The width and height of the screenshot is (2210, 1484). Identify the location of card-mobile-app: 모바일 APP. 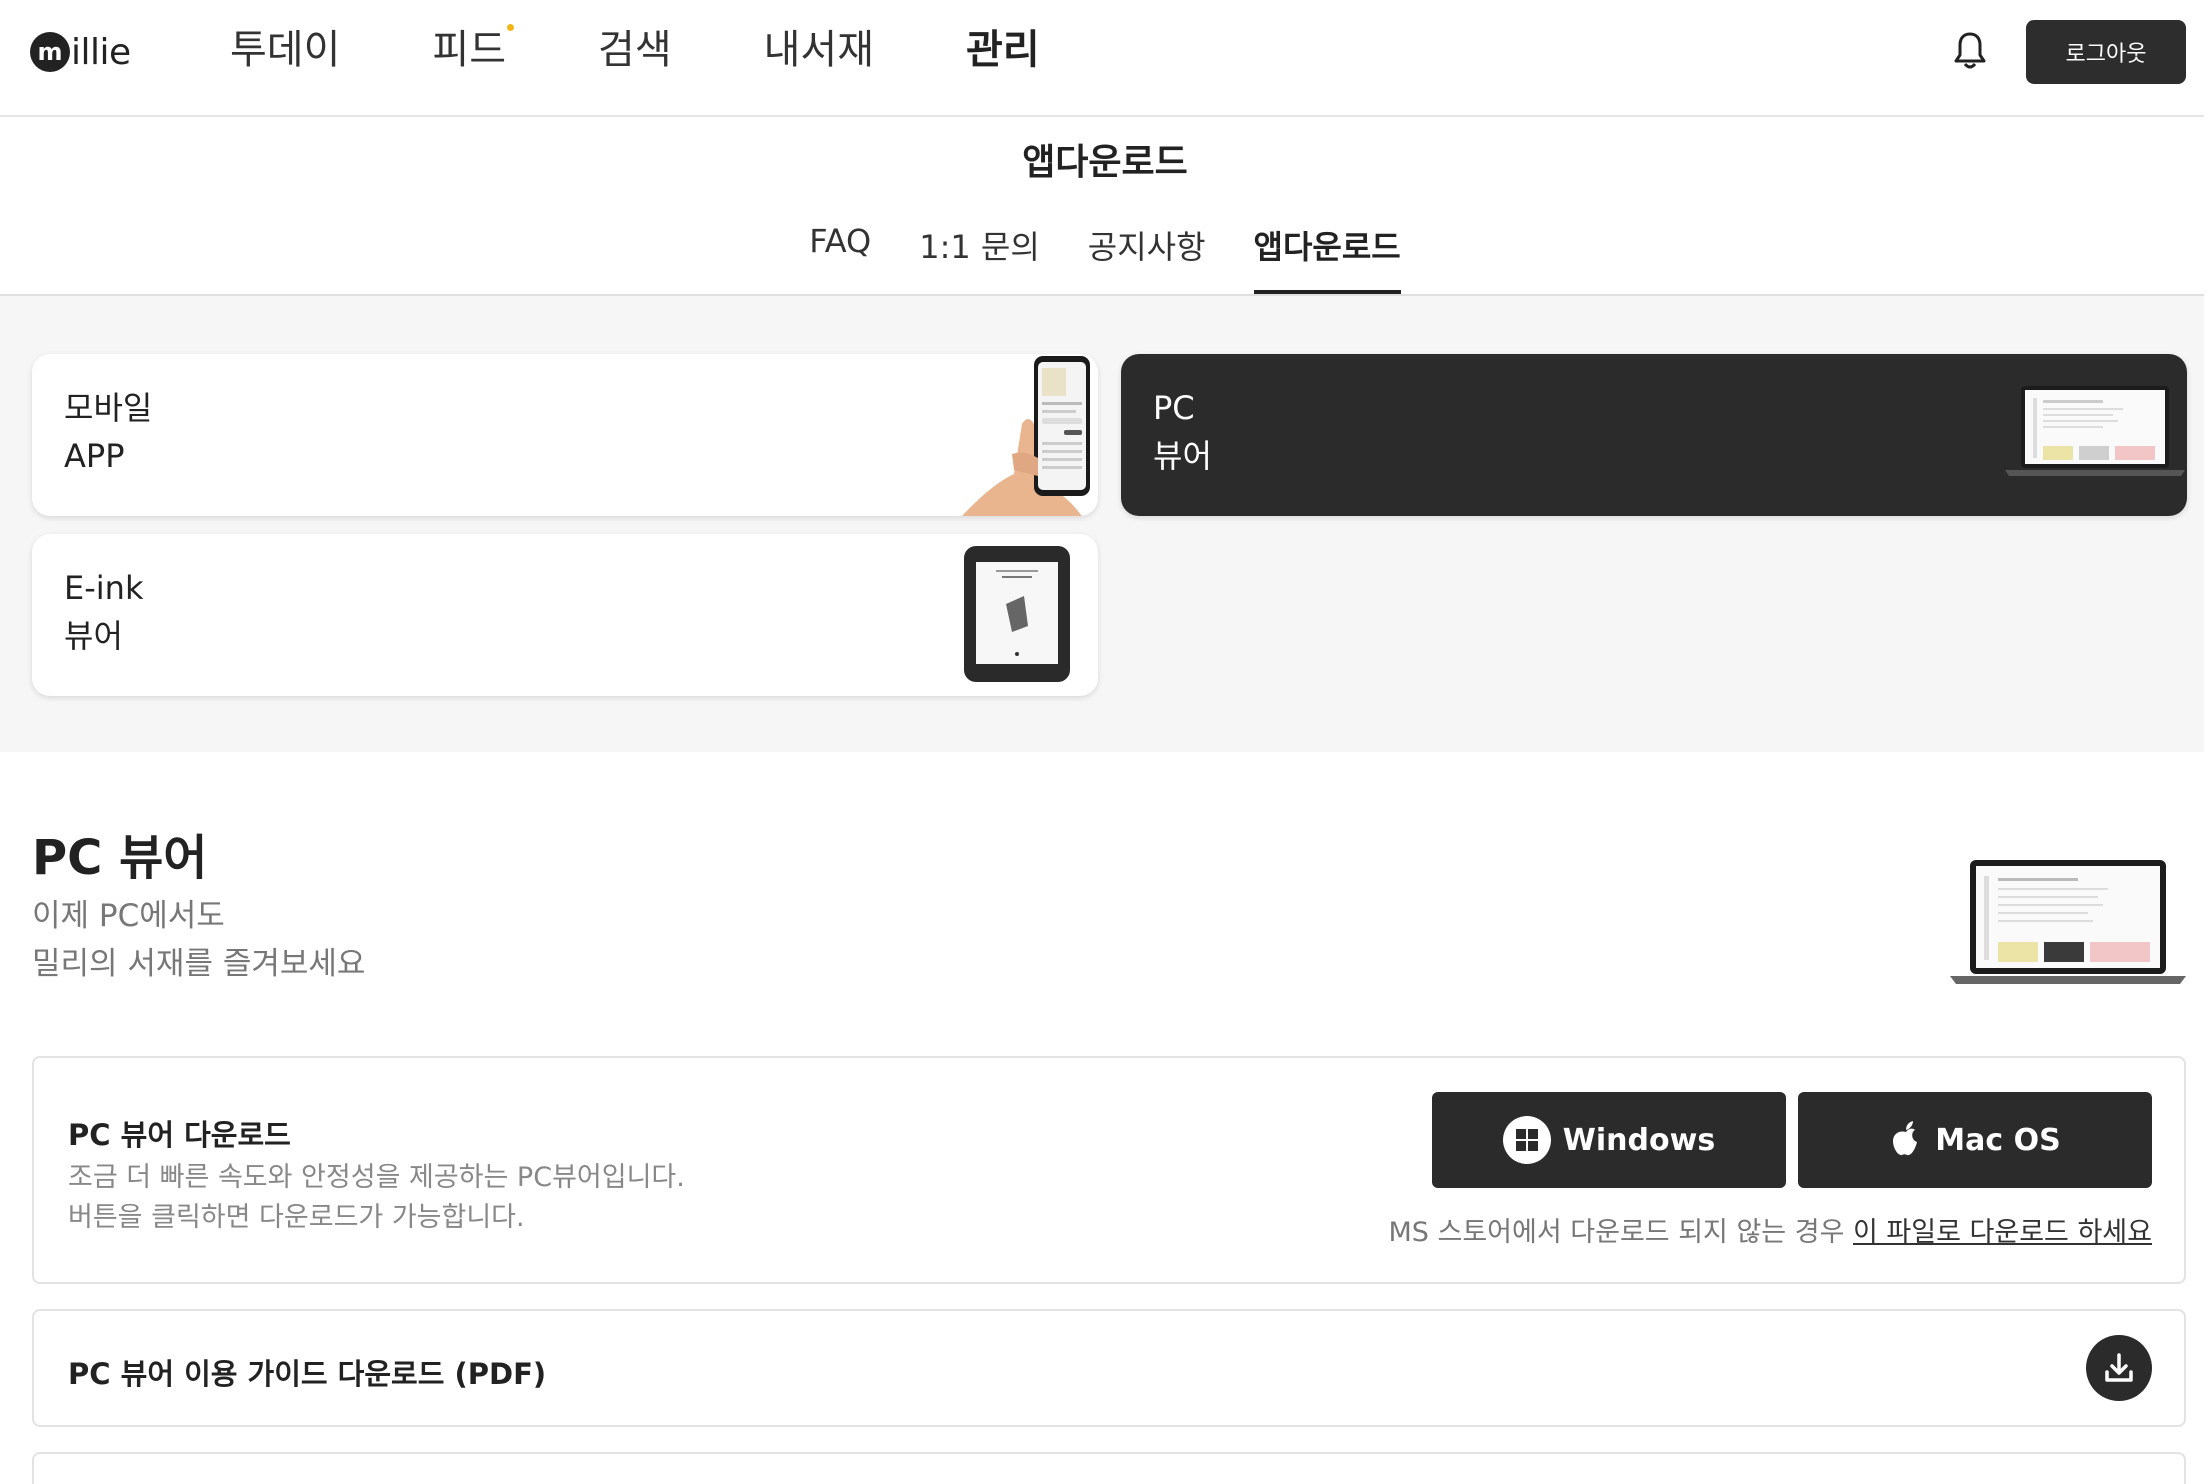
(565, 435).